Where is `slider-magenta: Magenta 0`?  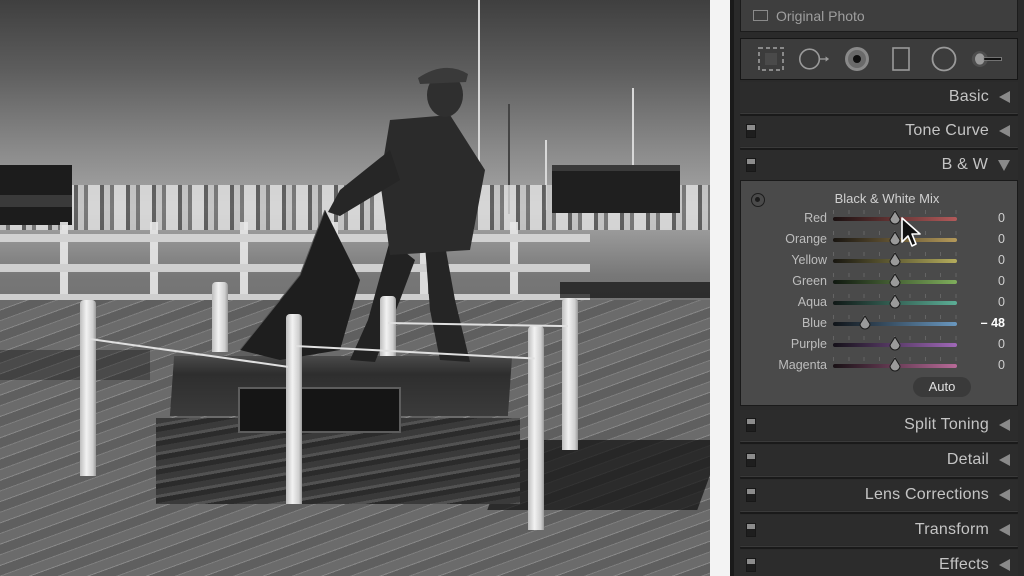
slider-magenta: Magenta 0 is located at coordinates (880, 366).